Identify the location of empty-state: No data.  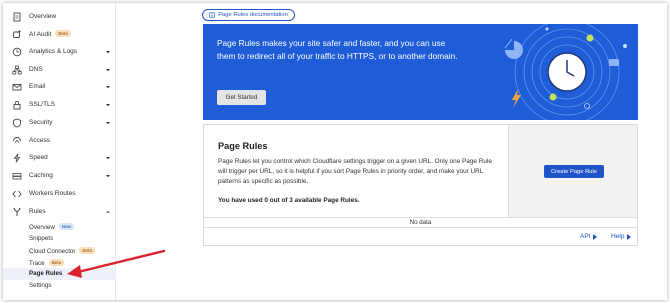
(420, 222).